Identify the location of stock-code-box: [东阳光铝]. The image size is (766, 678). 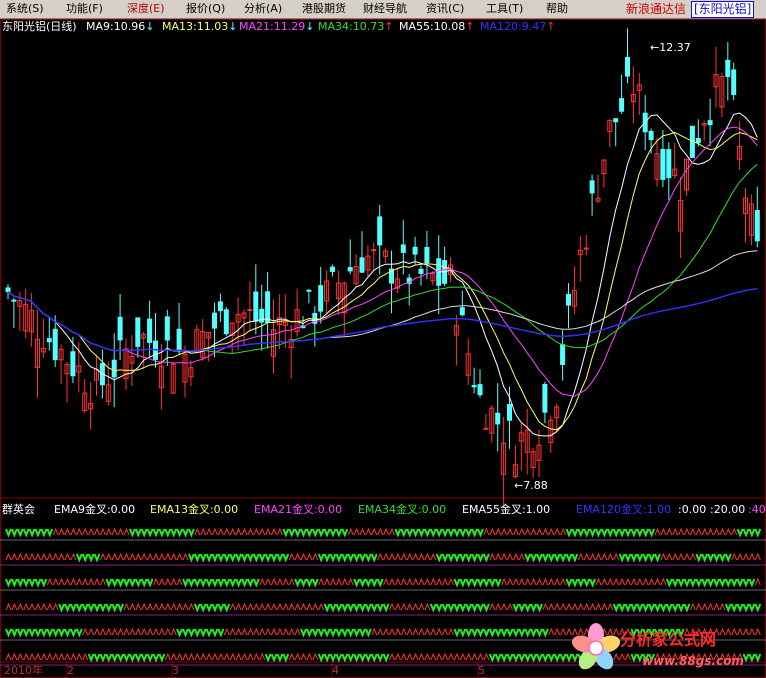
(723, 9).